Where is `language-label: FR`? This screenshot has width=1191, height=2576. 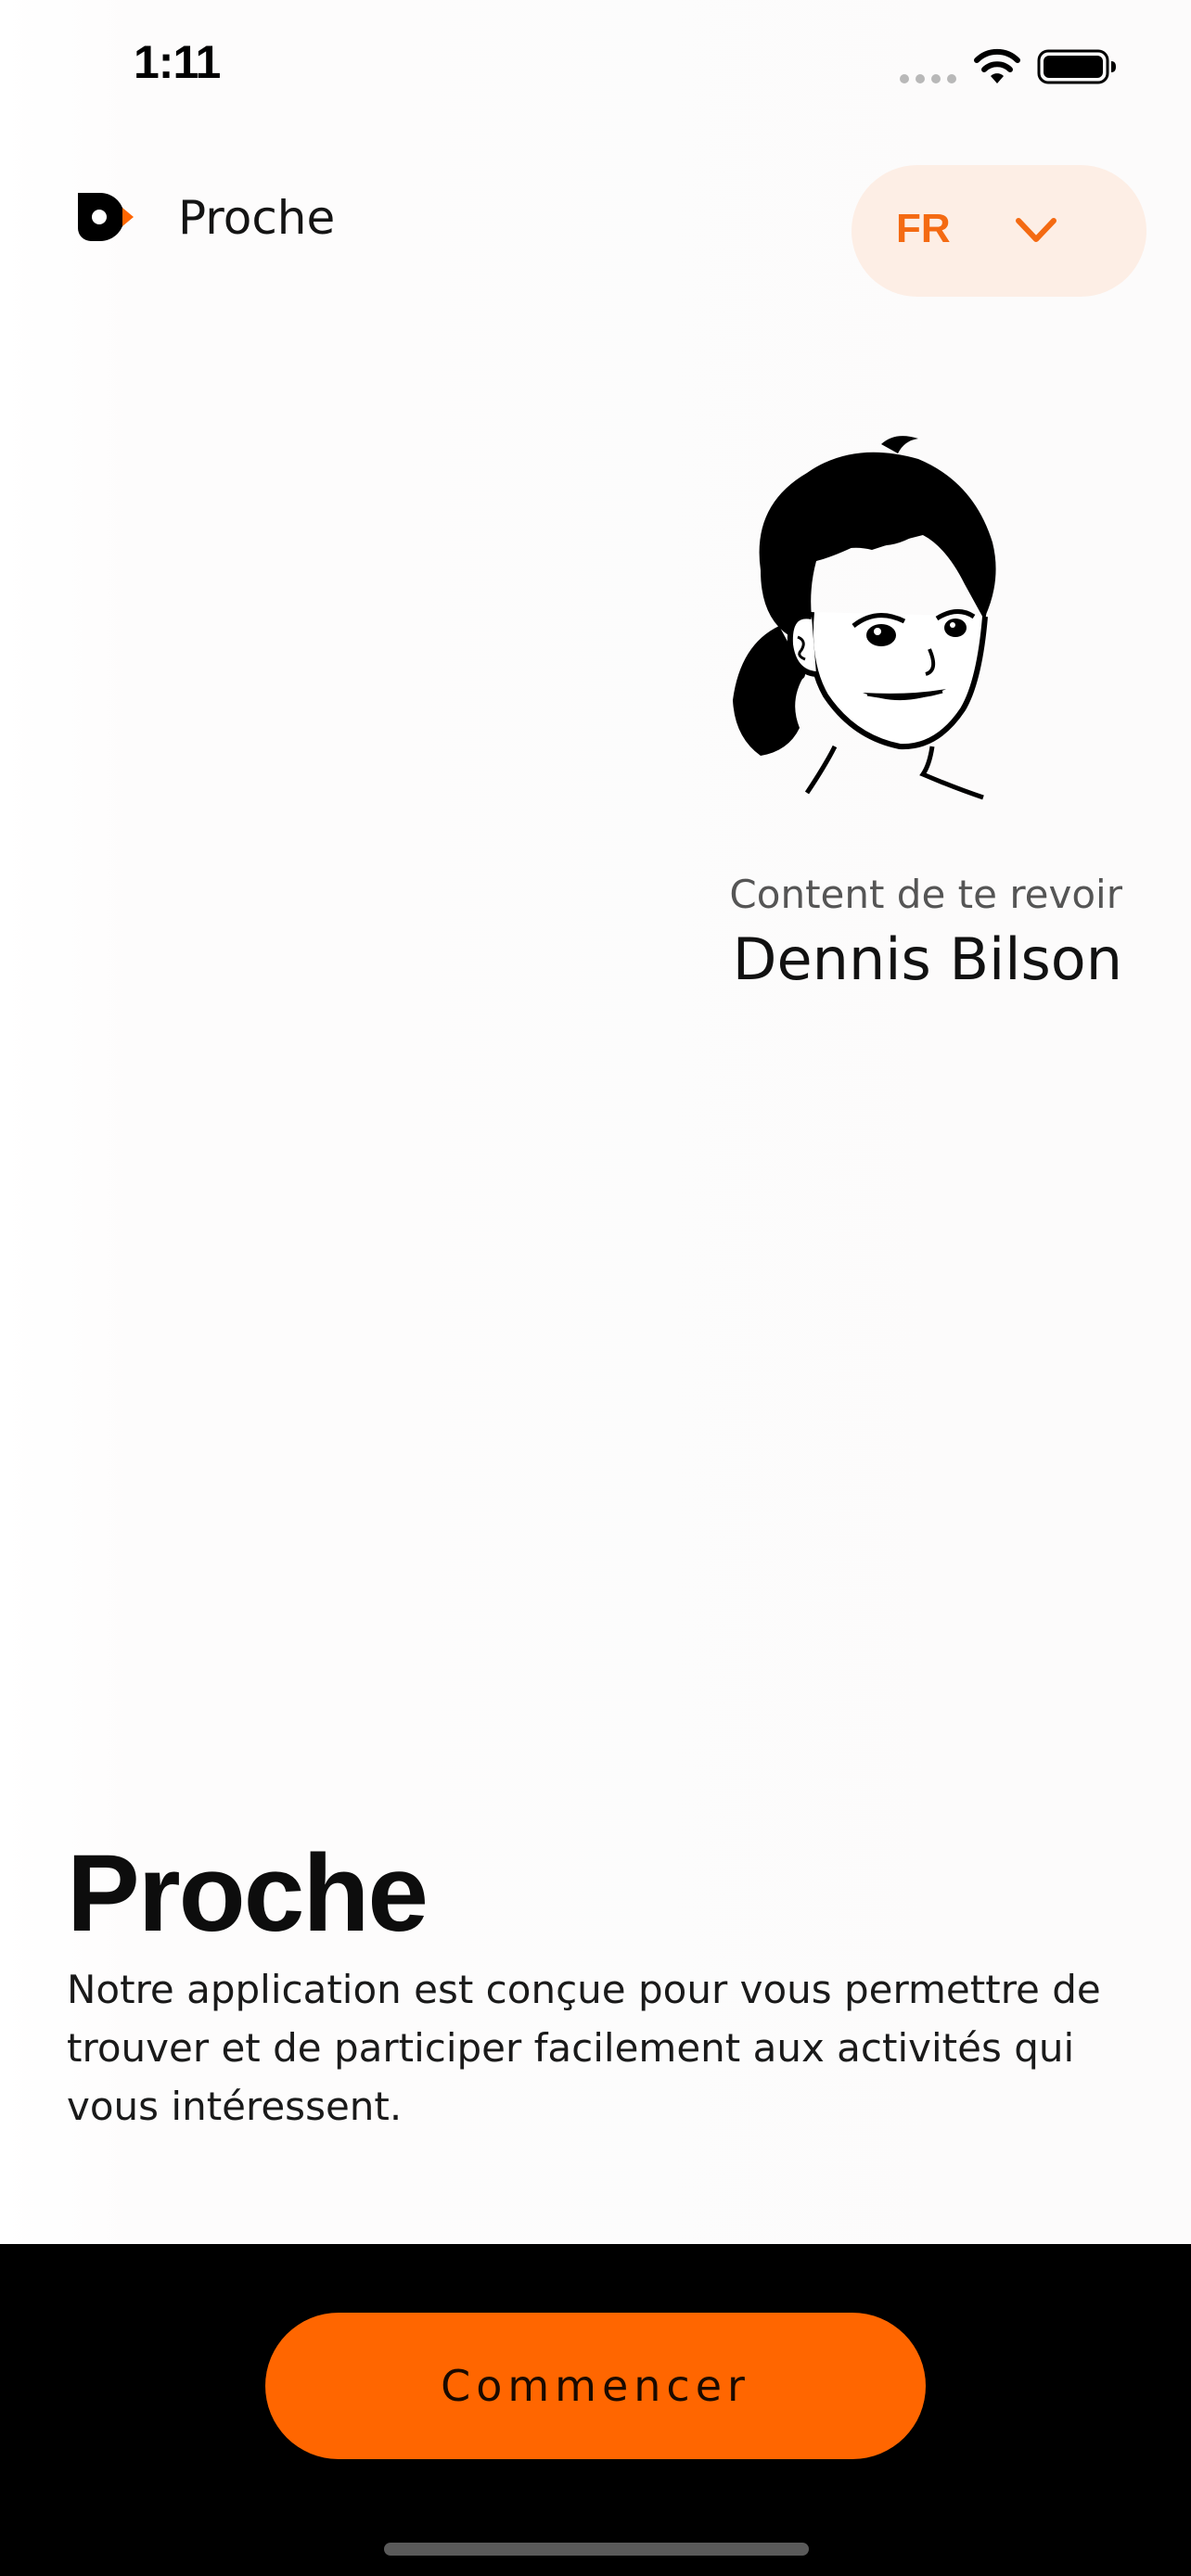
language-label: FR is located at coordinates (923, 228).